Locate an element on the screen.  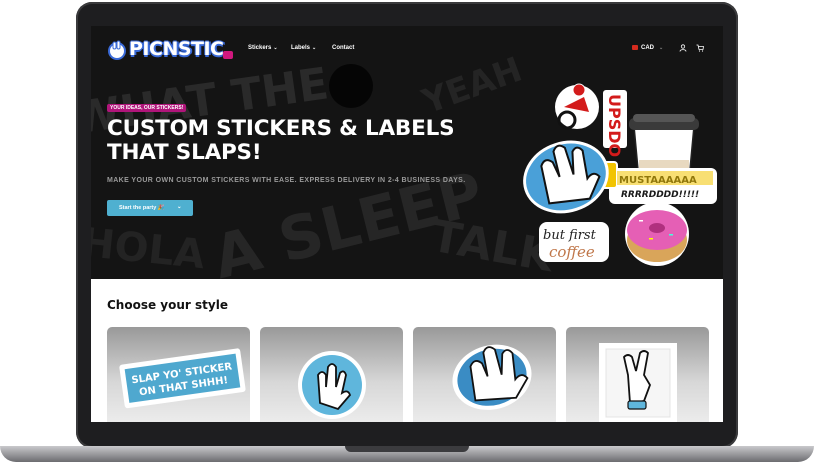
laptop-notch is located at coordinates (407, 449).